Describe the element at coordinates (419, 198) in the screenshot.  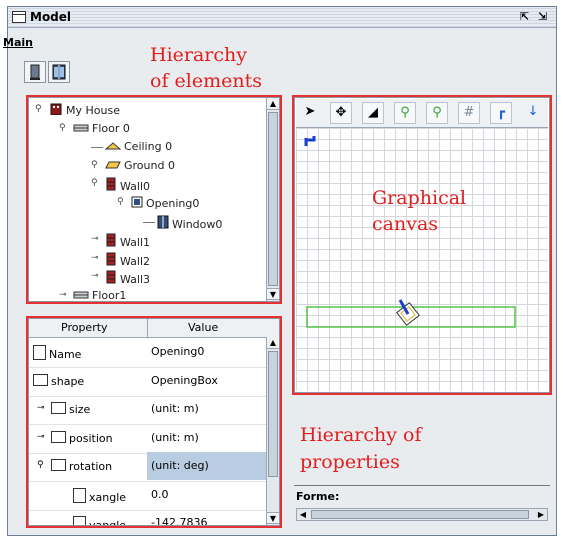
I see `annotation-graphical-1: Graphical` at that location.